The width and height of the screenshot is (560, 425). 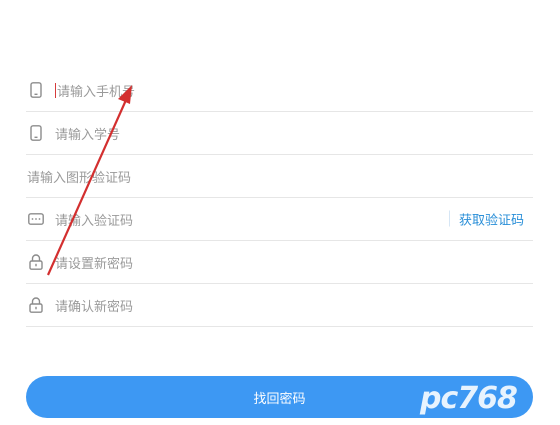 What do you see at coordinates (55, 90) in the screenshot?
I see `text-cursor` at bounding box center [55, 90].